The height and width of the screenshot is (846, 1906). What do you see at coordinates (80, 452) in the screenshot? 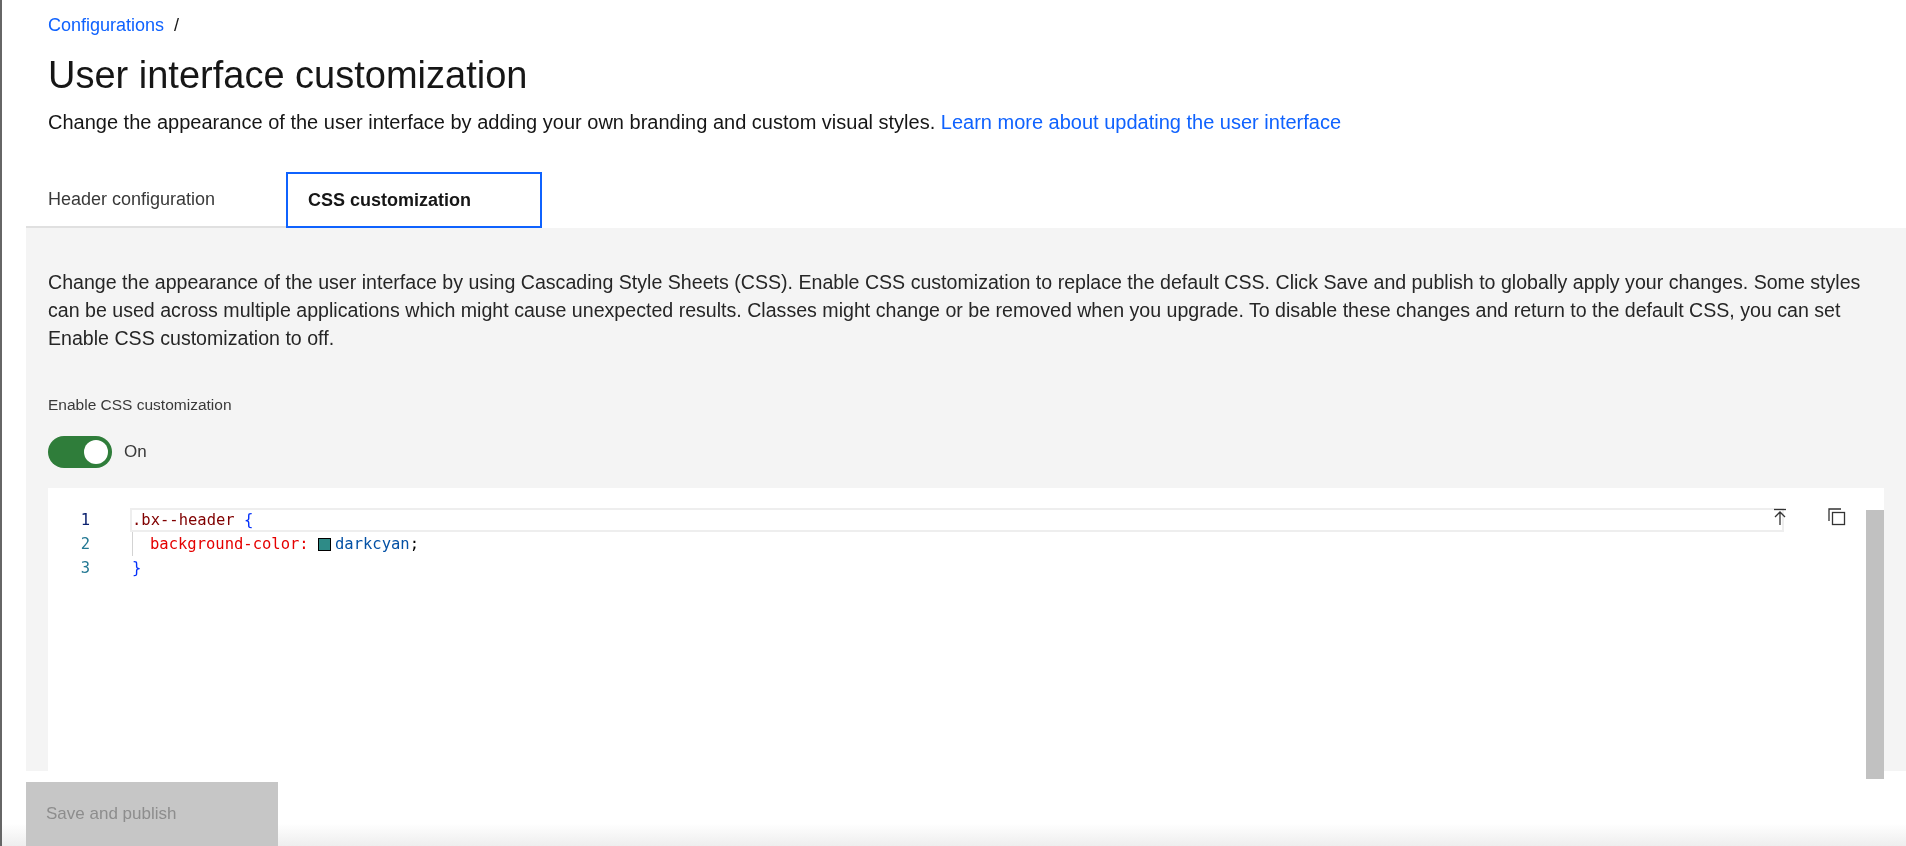
I see `toggle-switch` at bounding box center [80, 452].